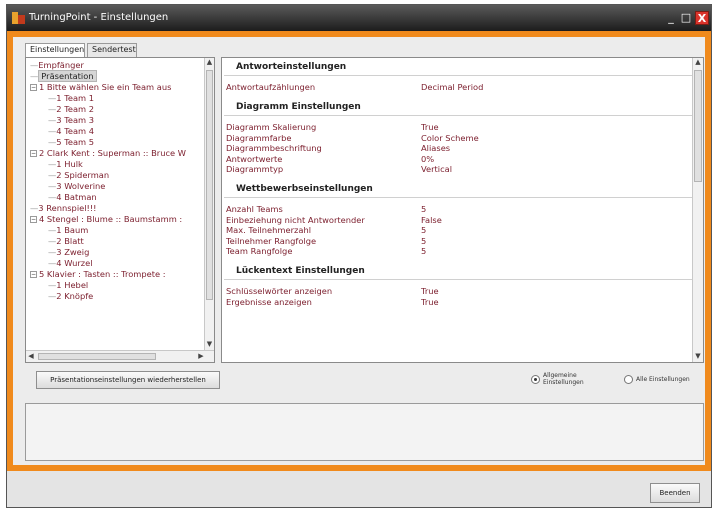 The image size is (718, 510). Describe the element at coordinates (76, 197) in the screenshot. I see `tree-item-label: 4 Batman` at that location.